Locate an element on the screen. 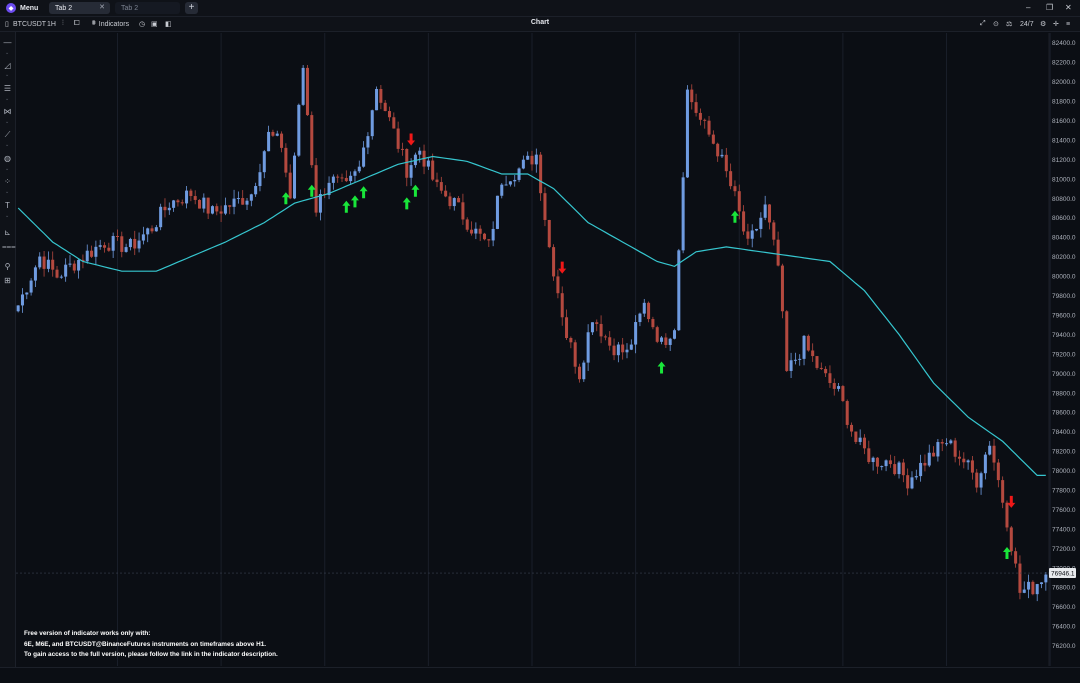 This screenshot has width=1080, height=683. current-price-label: 76946.1 is located at coordinates (1063, 574).